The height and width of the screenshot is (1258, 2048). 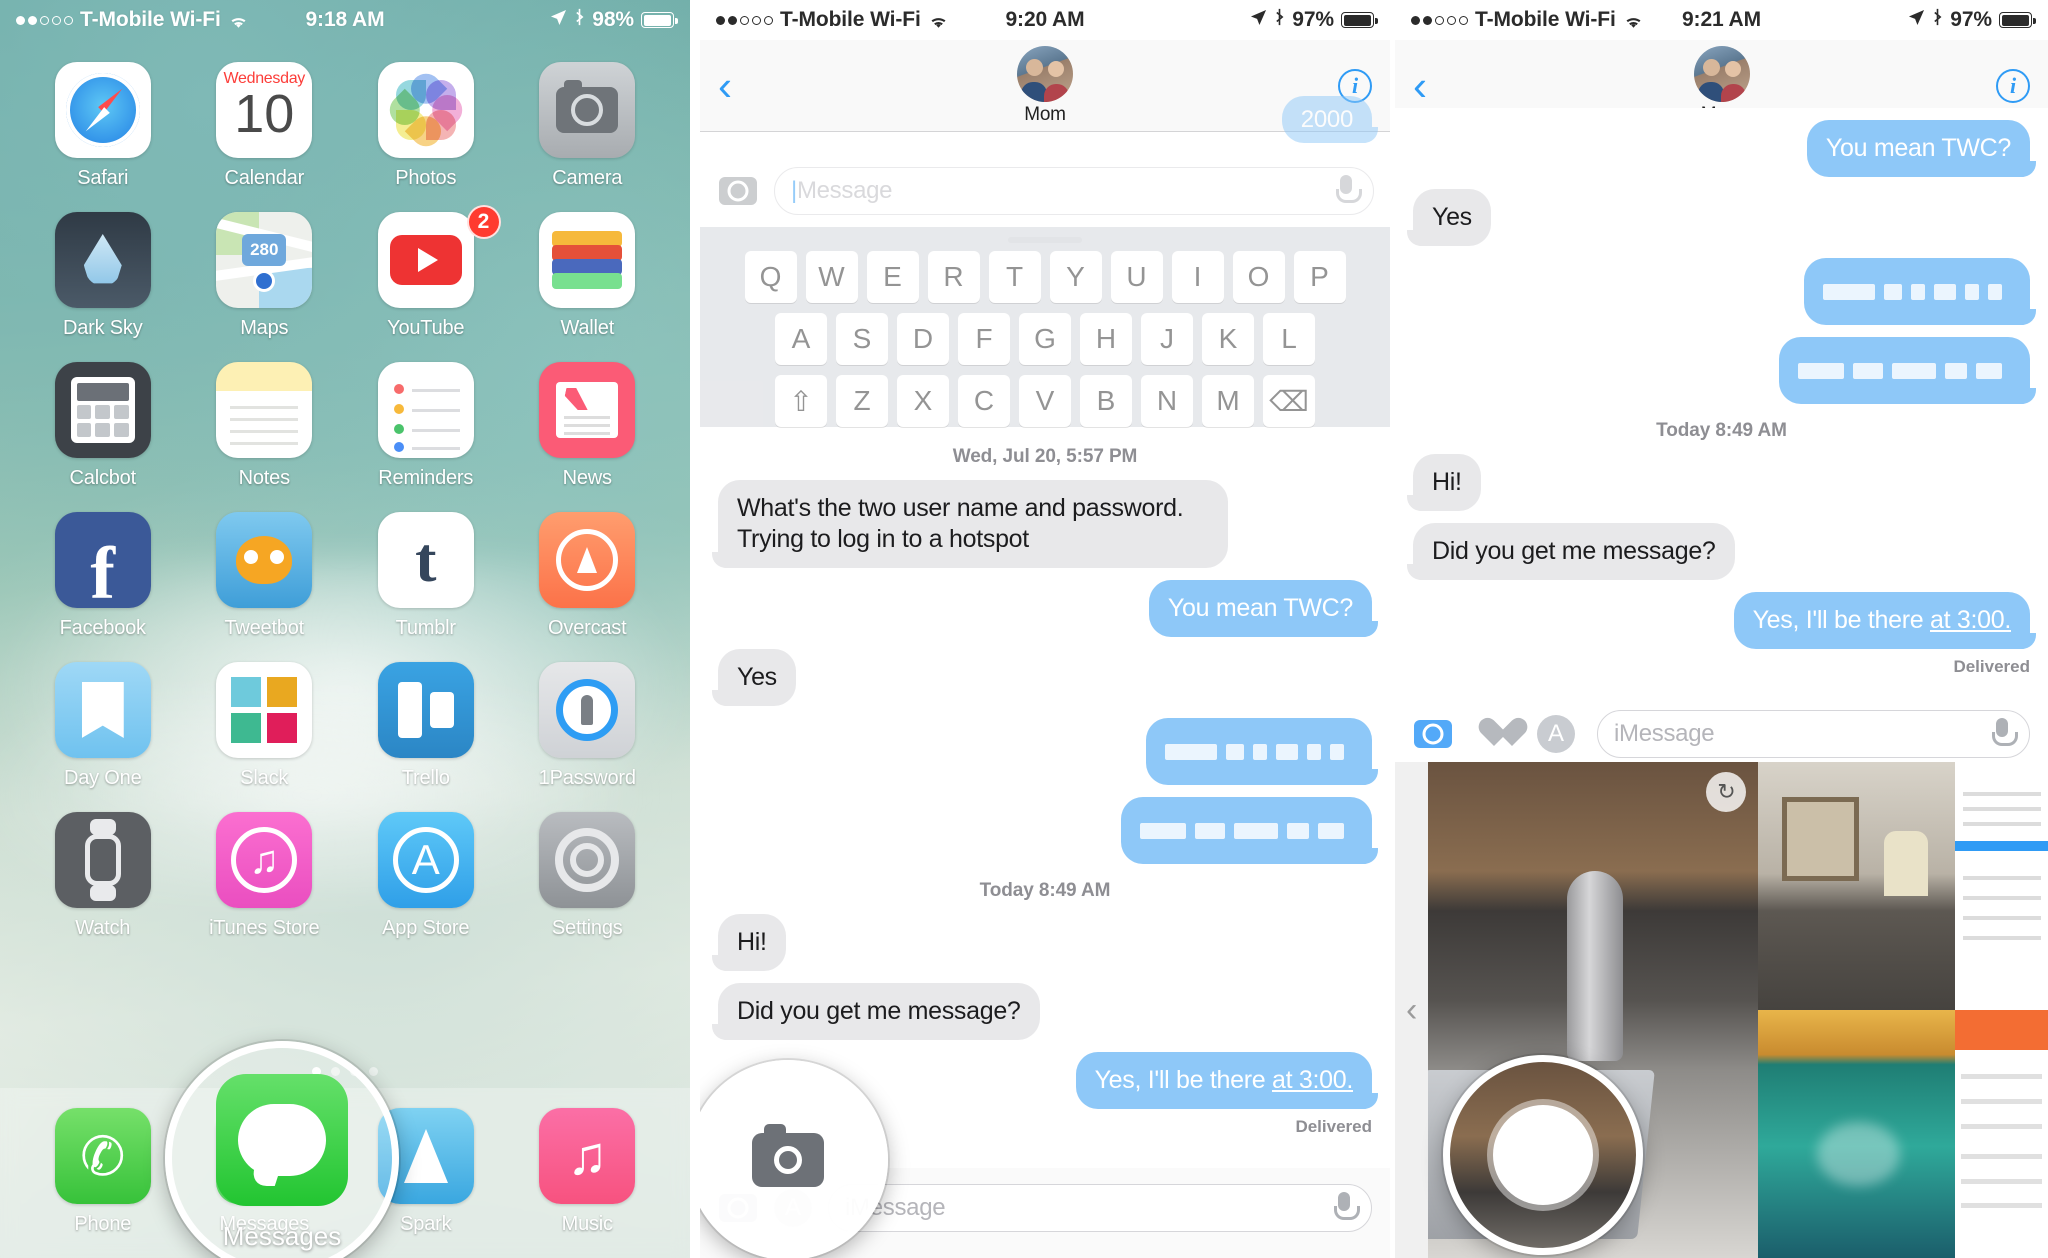 What do you see at coordinates (588, 576) in the screenshot?
I see `app-overcast: Overcast` at bounding box center [588, 576].